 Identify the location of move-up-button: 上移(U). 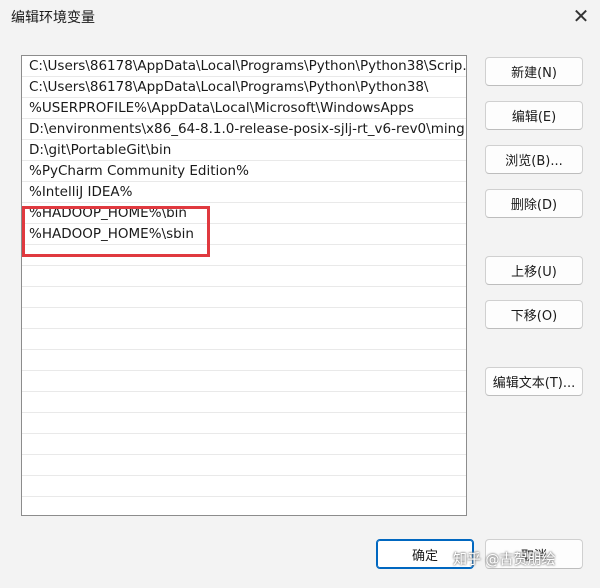
(534, 270).